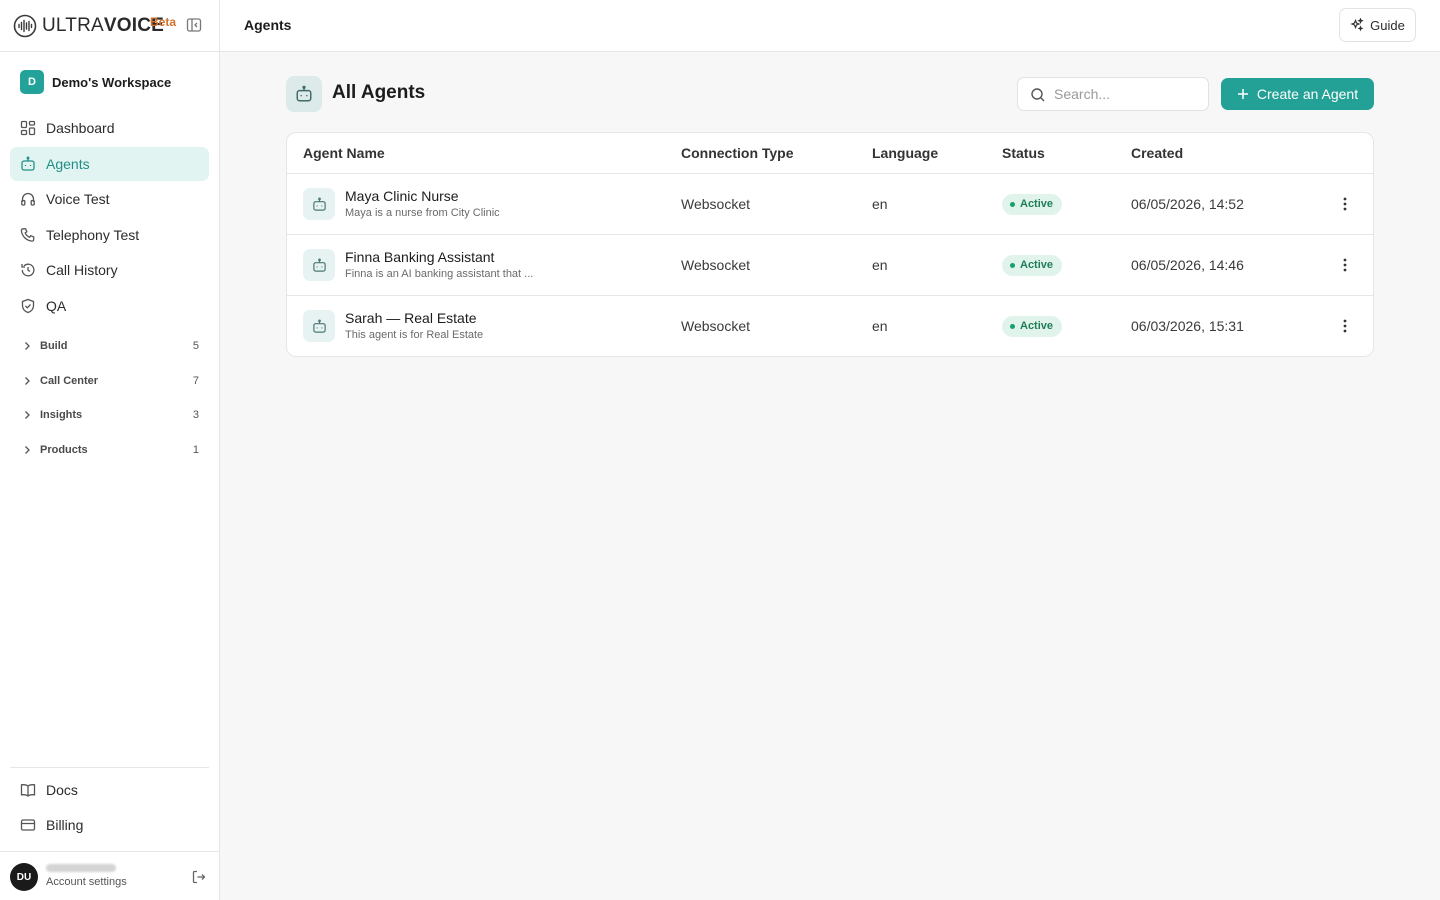 This screenshot has height=900, width=1440. Describe the element at coordinates (344, 153) in the screenshot. I see `column-header: Agent Name` at that location.